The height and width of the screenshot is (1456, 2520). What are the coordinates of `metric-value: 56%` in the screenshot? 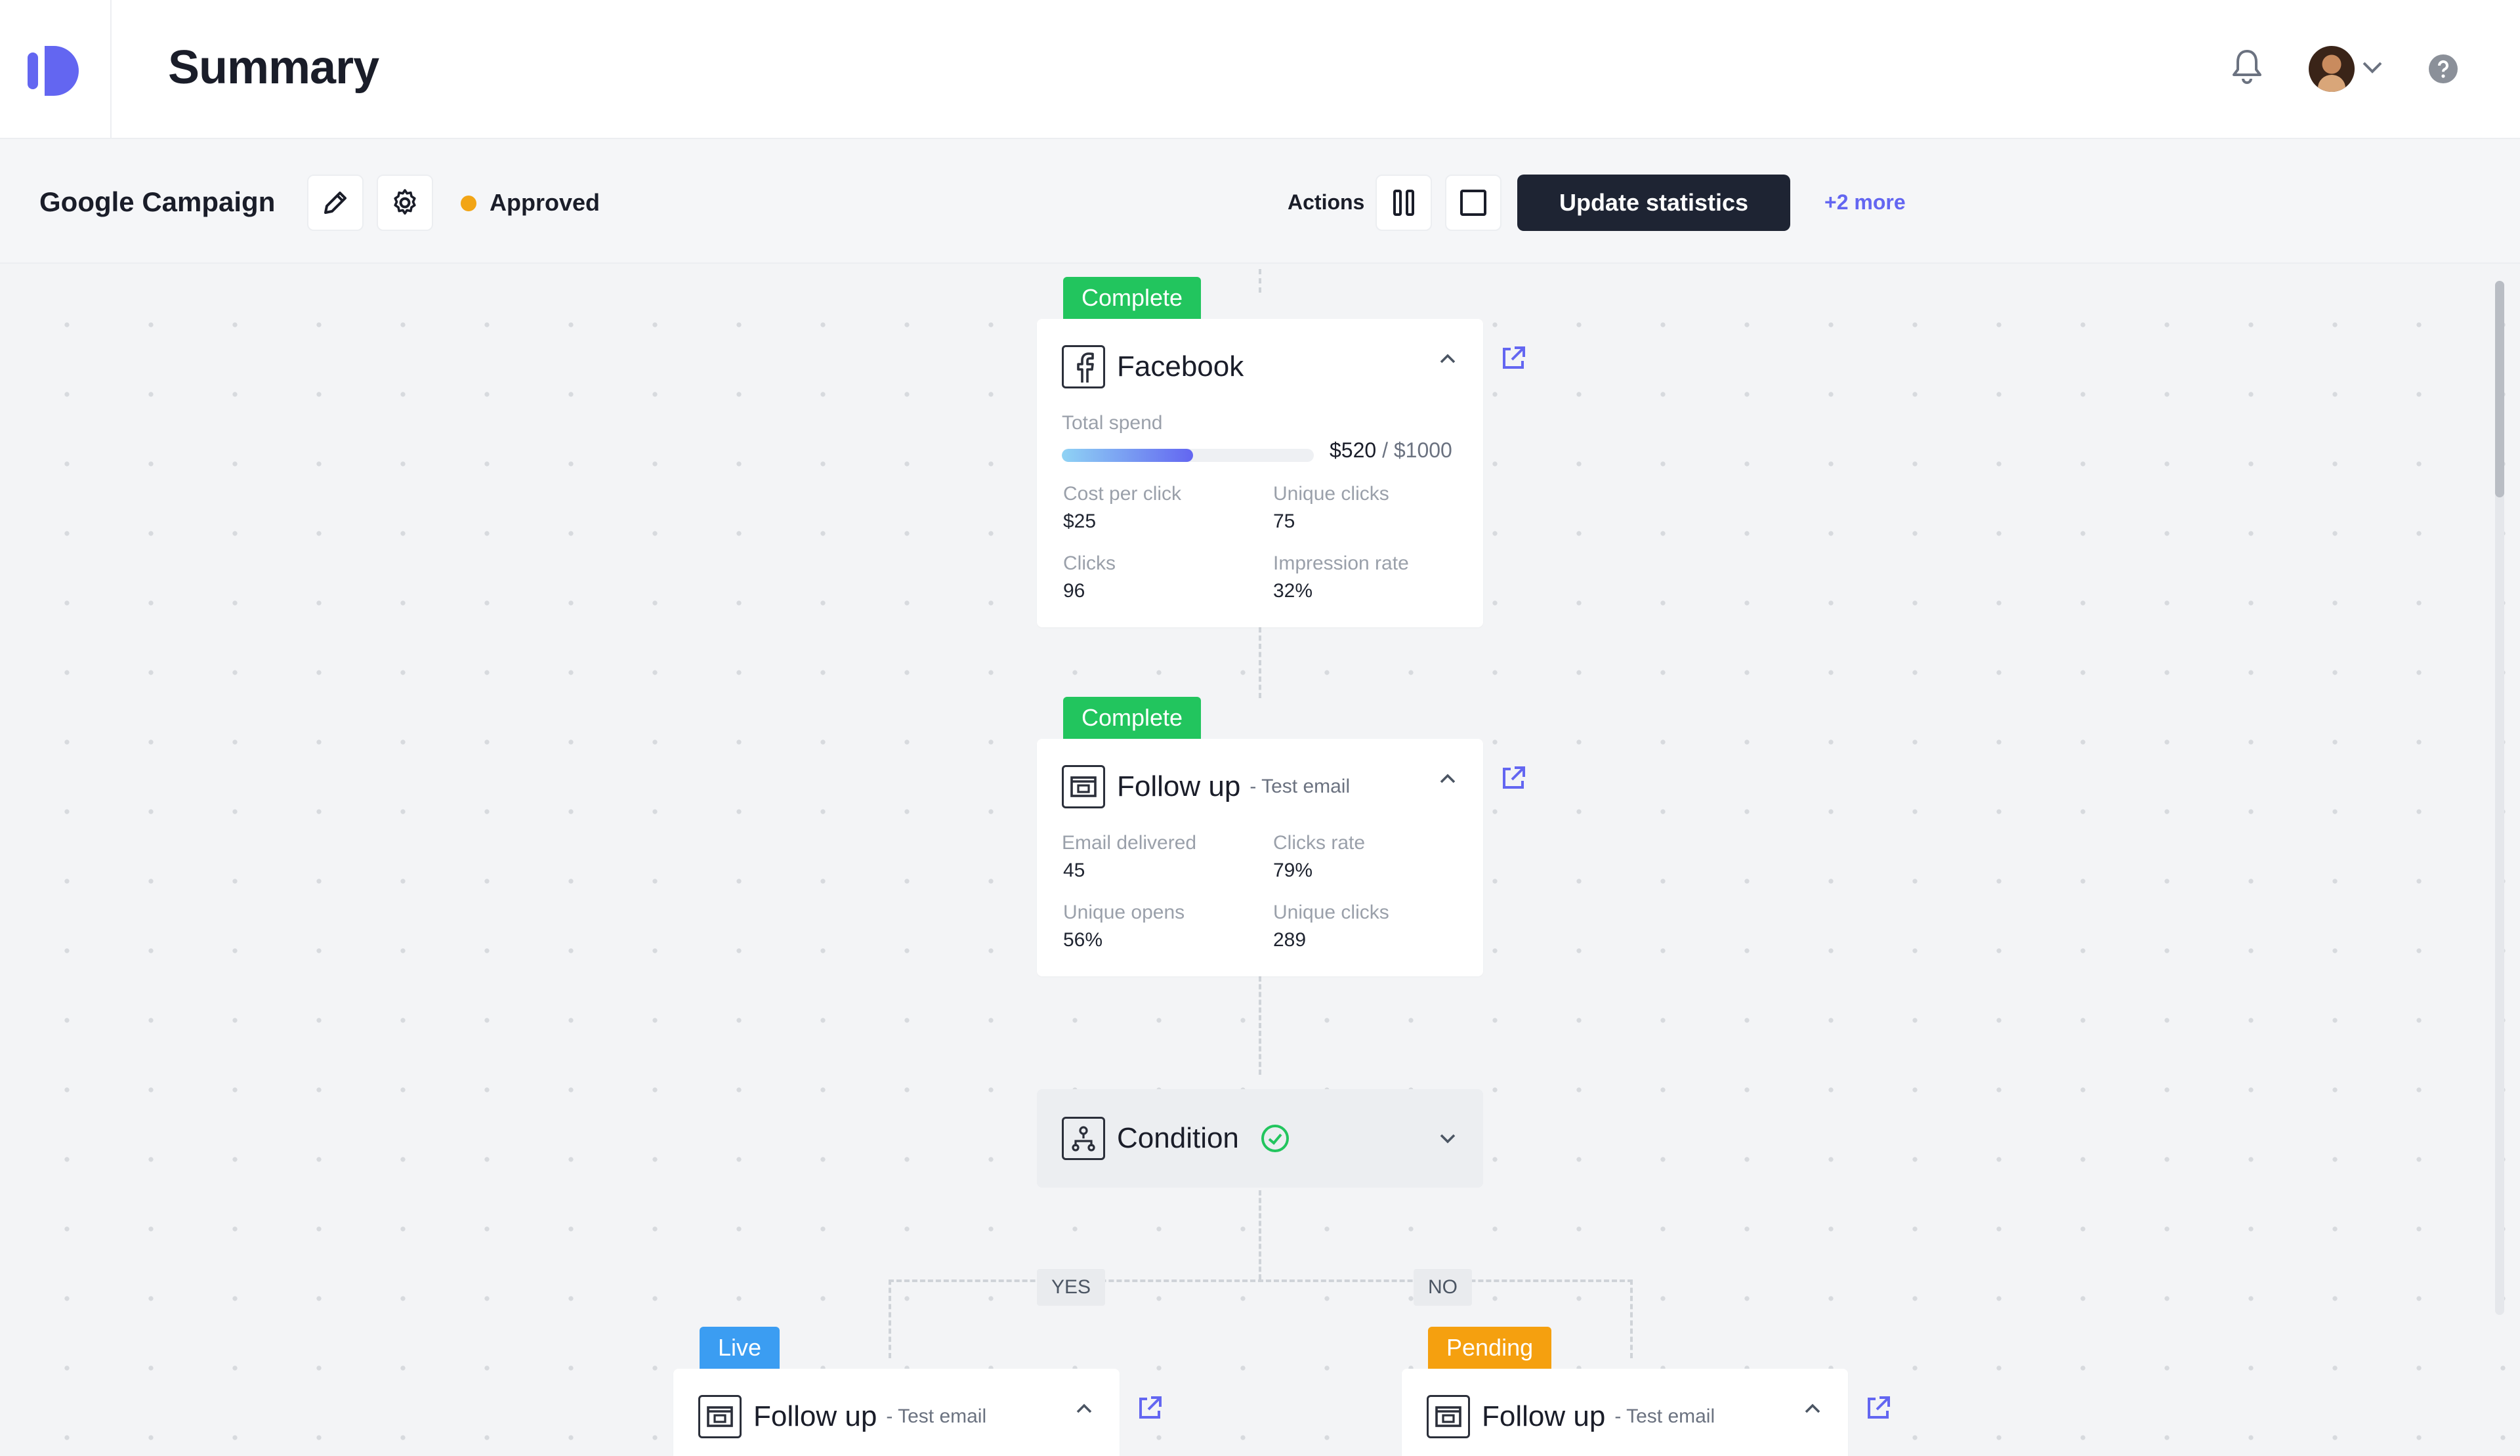 It's located at (1083, 940).